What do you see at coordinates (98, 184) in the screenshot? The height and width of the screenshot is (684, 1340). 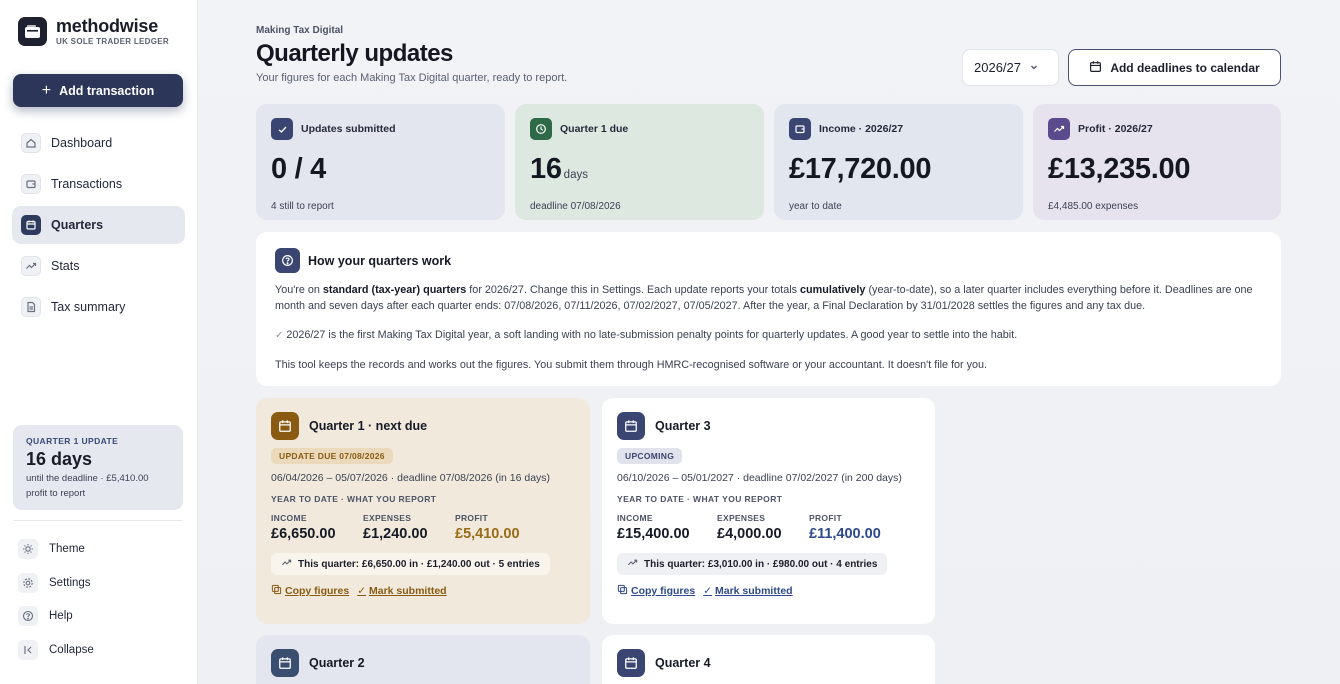 I see `sidebar-item-transactions: Transactions` at bounding box center [98, 184].